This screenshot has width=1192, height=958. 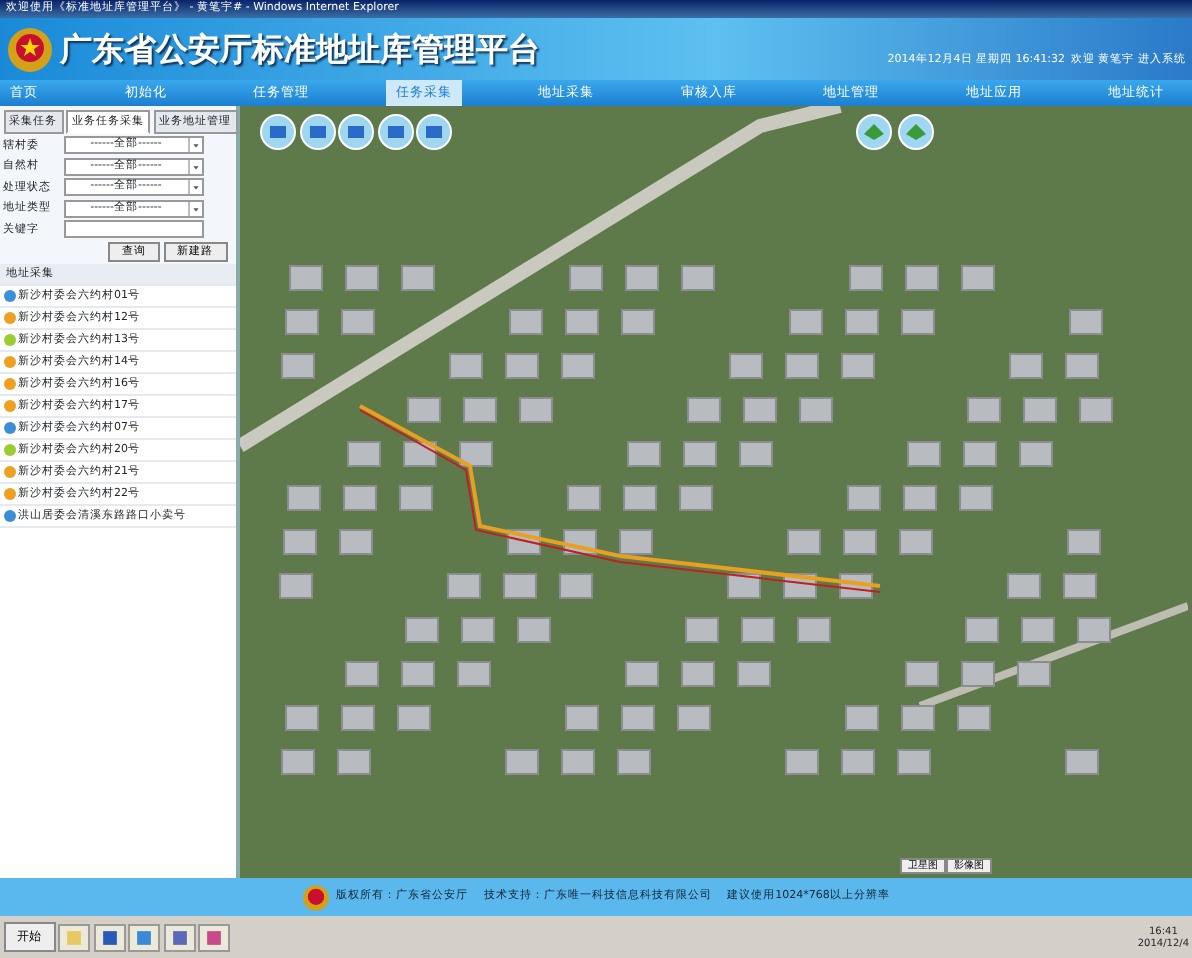 What do you see at coordinates (300, 49) in the screenshot?
I see `app-title: 广东省公安厅标准地址库管理平台` at bounding box center [300, 49].